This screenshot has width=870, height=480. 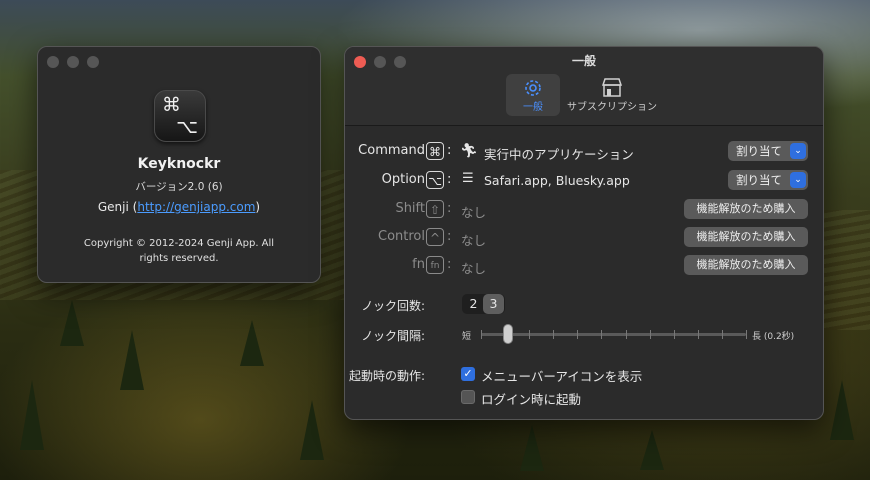 I want to click on show-menubar-label: メニューバーアイコンを表示, so click(x=562, y=376).